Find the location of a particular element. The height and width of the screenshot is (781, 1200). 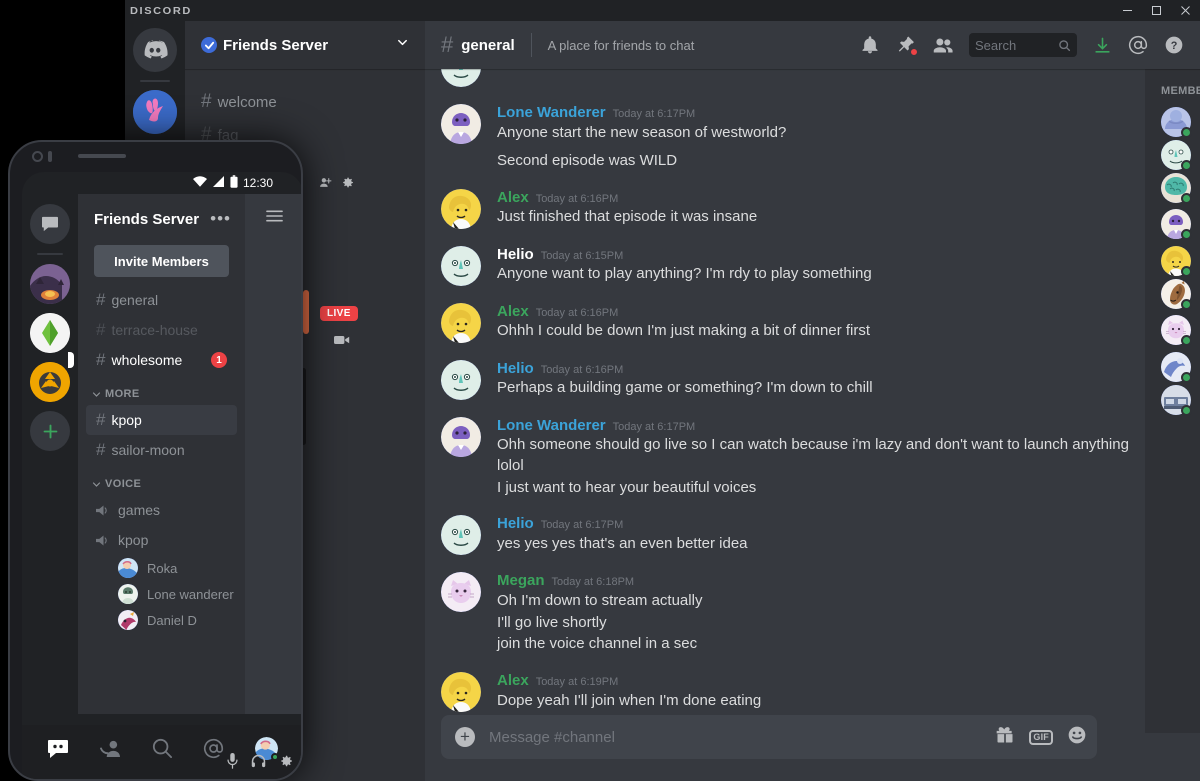

server-icon-sims is located at coordinates (50, 333).